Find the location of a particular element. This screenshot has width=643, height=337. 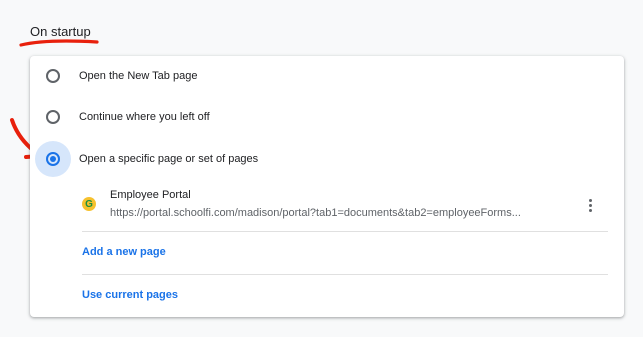

option-specific-pages: Open a specific page or set of pages is located at coordinates (327, 159).